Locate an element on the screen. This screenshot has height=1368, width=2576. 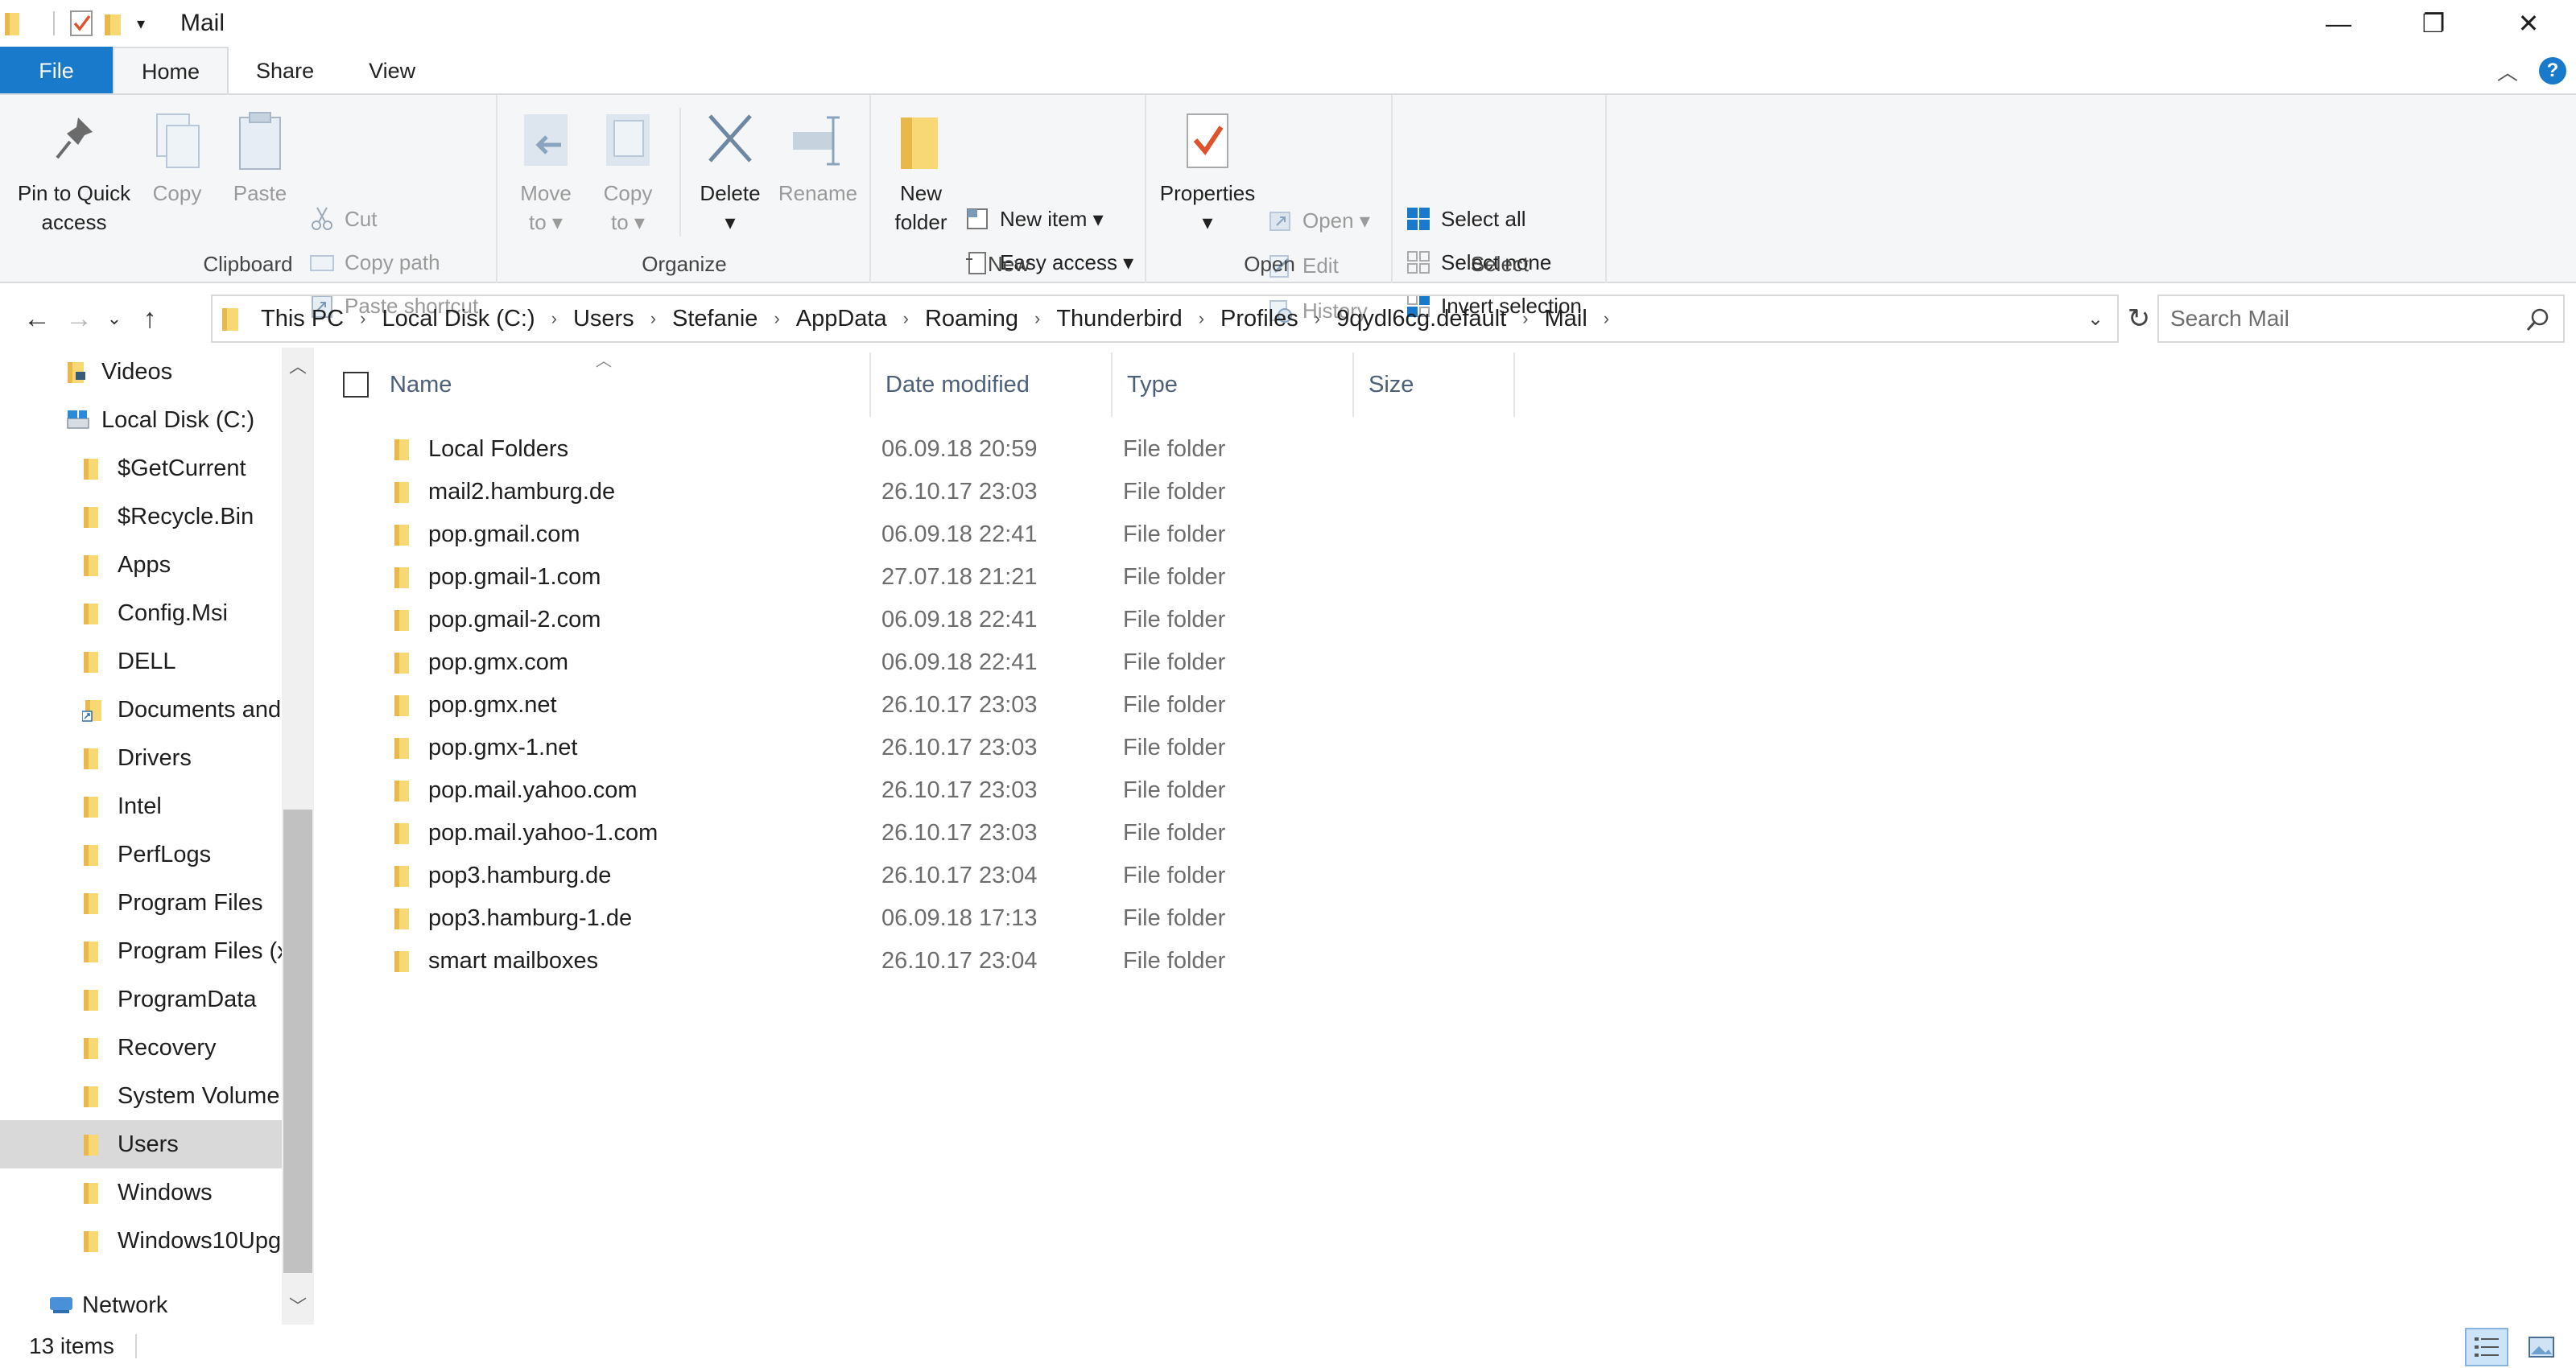
address-dropdown-icon: ⌄ is located at coordinates (2095, 318).